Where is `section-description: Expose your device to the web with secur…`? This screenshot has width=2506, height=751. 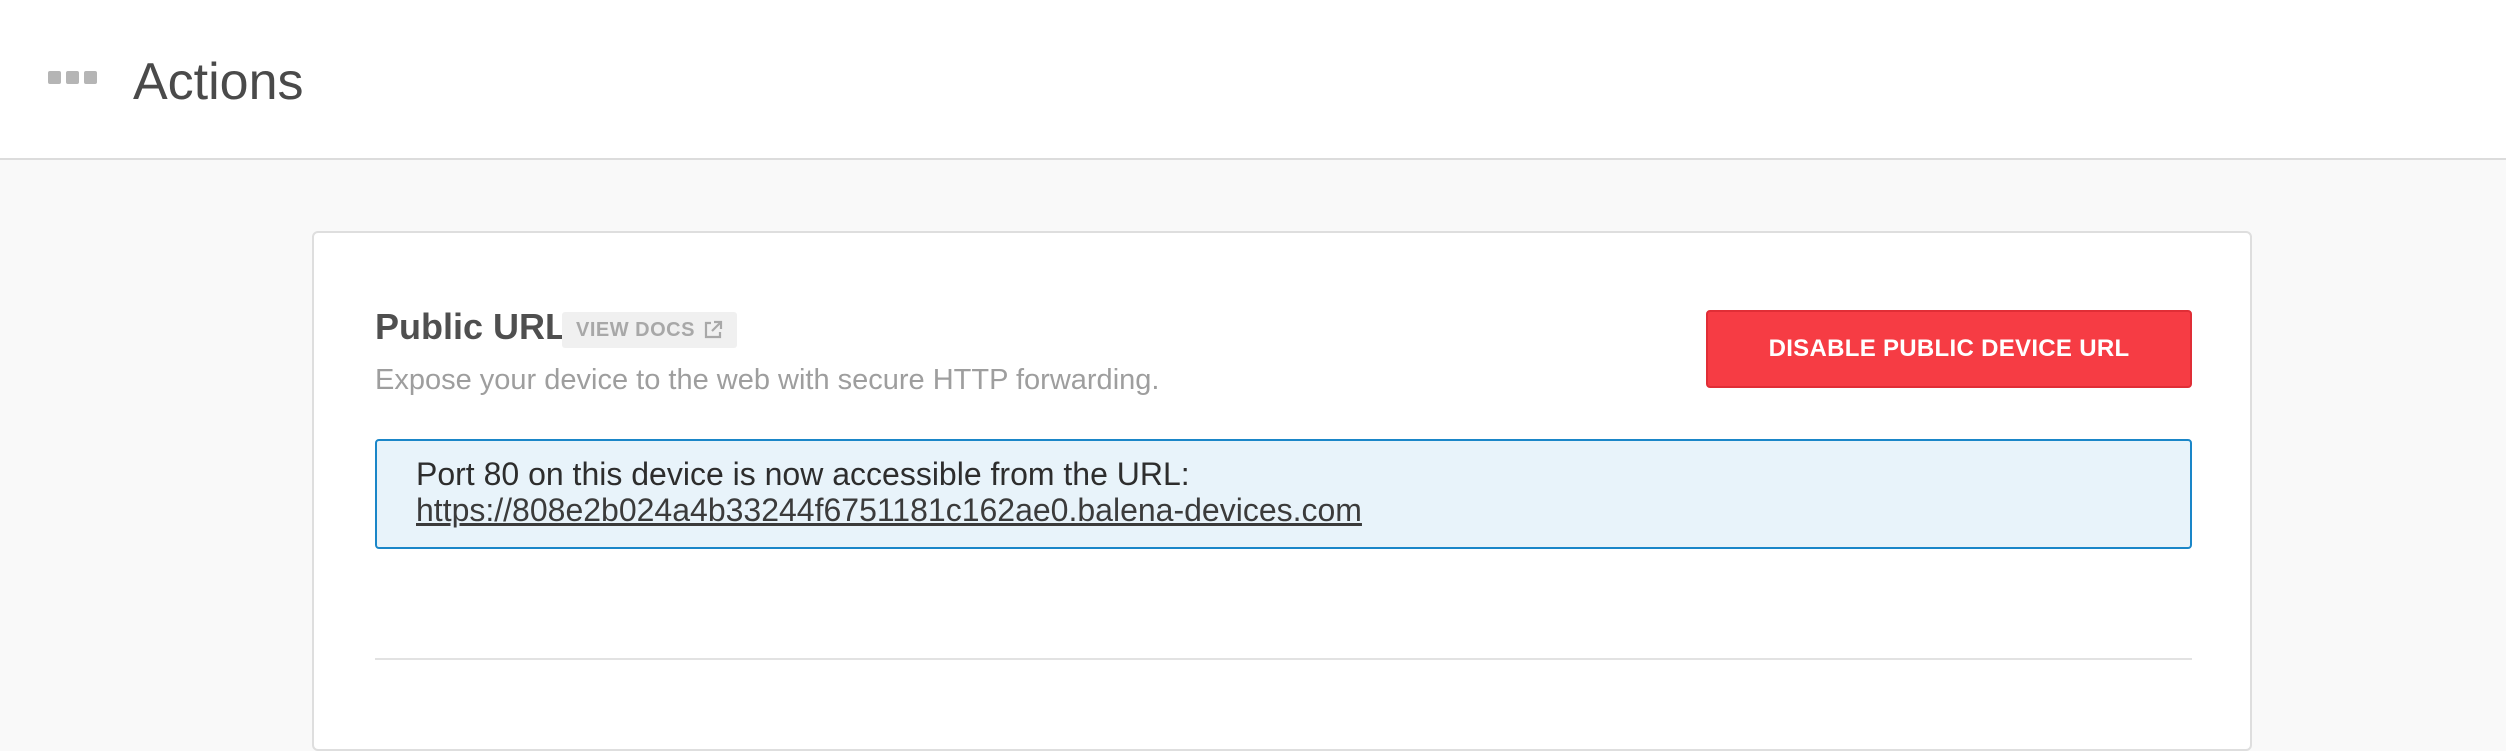
section-description: Expose your device to the web with secur… is located at coordinates (767, 380).